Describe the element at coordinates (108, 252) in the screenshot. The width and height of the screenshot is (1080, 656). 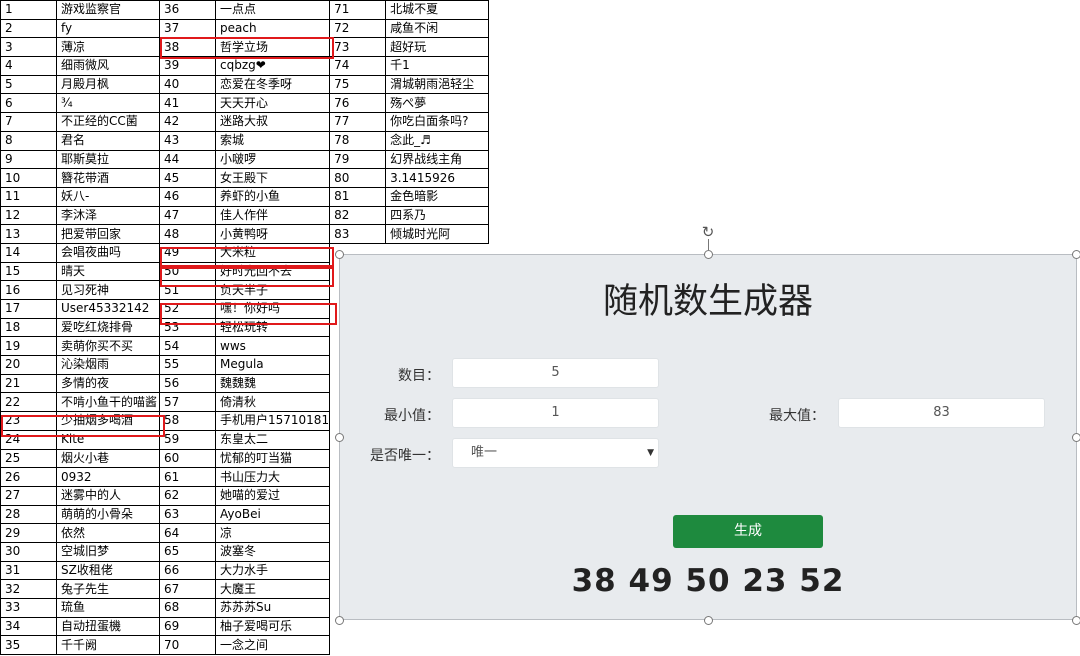
I see `table-cell-name: 会唱夜曲吗` at that location.